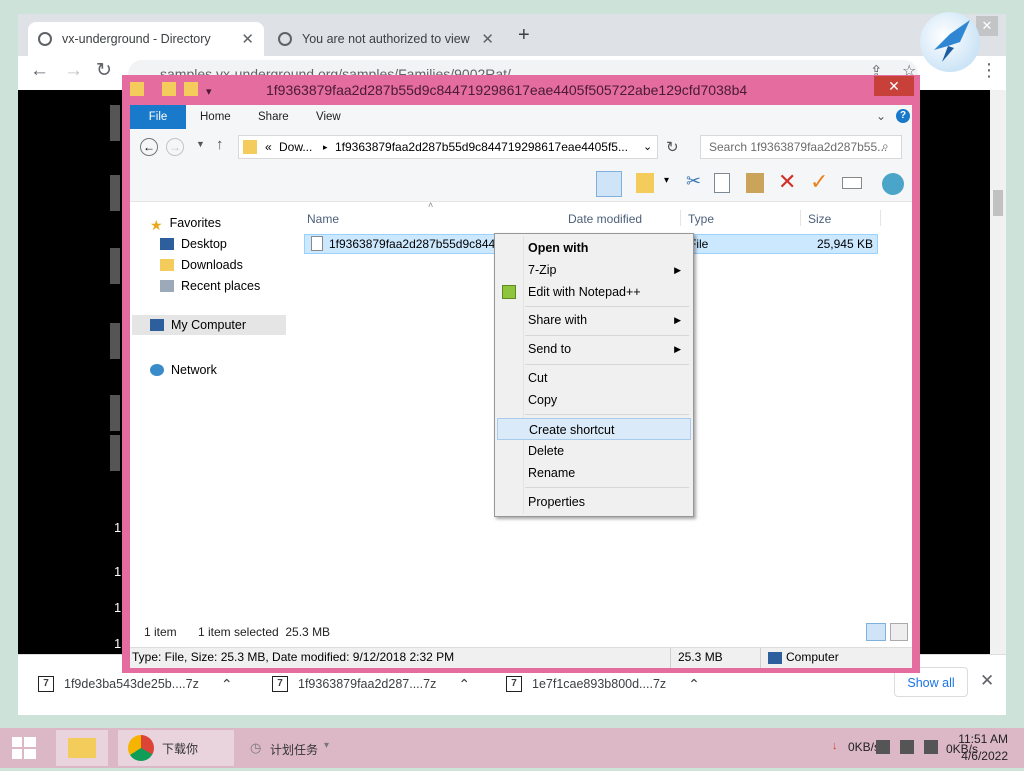  What do you see at coordinates (594, 270) in the screenshot?
I see `menu-item-7zip: 7-Zip ▶` at bounding box center [594, 270].